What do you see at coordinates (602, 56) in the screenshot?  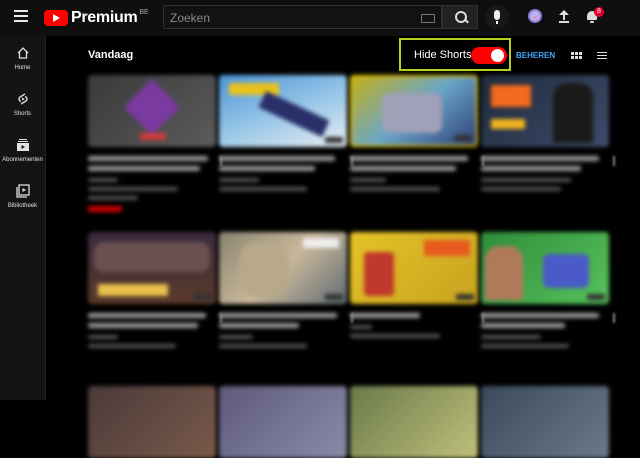 I see `list-view-icon` at bounding box center [602, 56].